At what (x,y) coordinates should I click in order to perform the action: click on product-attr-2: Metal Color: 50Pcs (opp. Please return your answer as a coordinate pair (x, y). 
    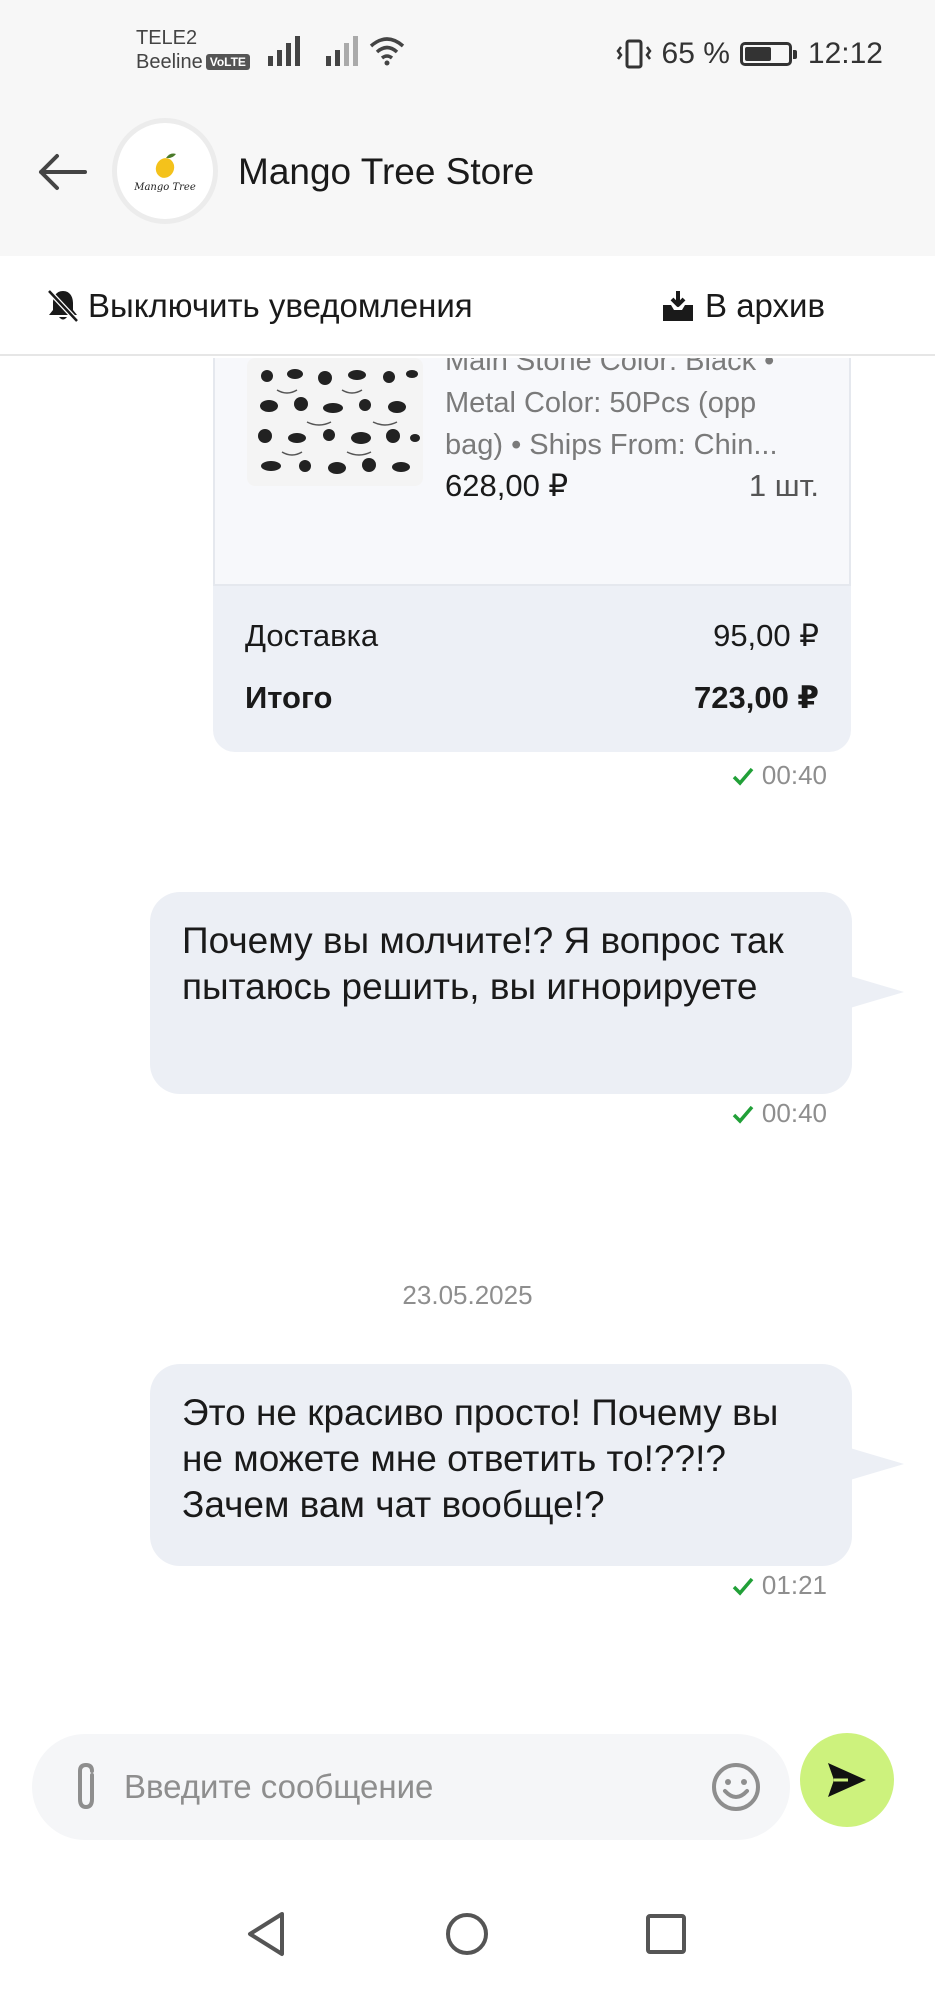
    Looking at the image, I should click on (601, 403).